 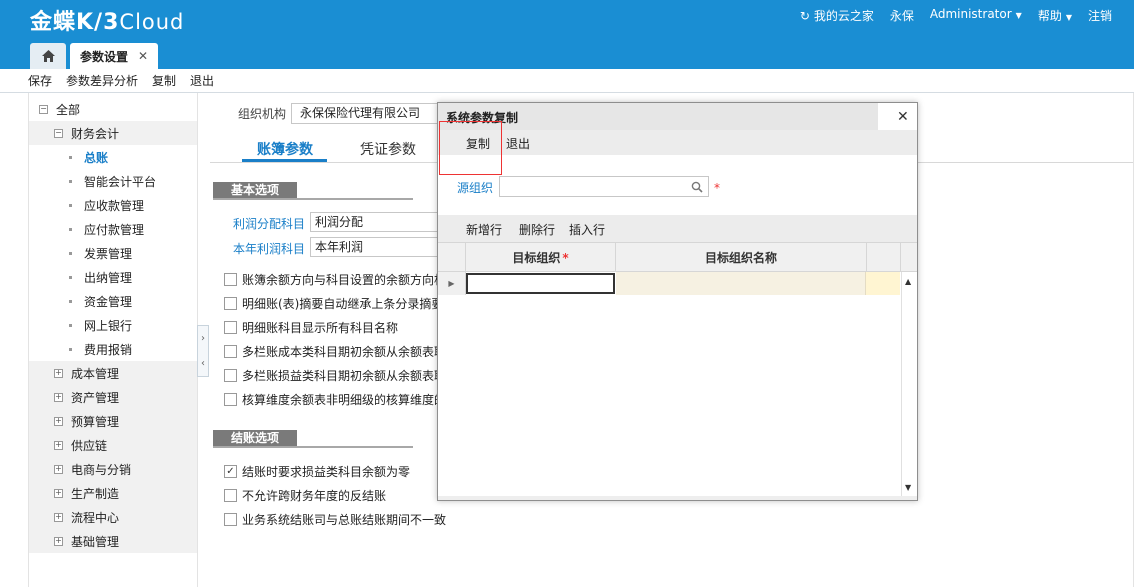 What do you see at coordinates (269, 248) in the screenshot?
I see `current-profit-label: 本年利润科目` at bounding box center [269, 248].